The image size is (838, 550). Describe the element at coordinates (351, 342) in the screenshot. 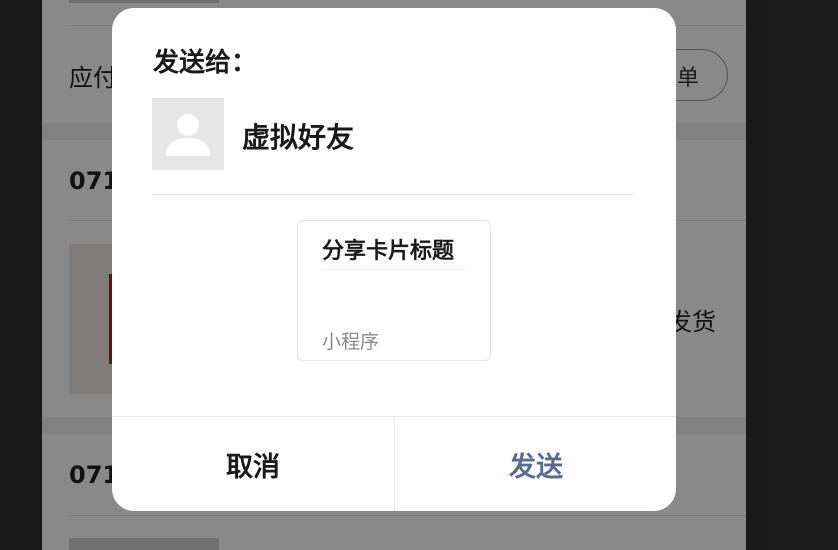

I see `share-card-type: 小程序` at that location.